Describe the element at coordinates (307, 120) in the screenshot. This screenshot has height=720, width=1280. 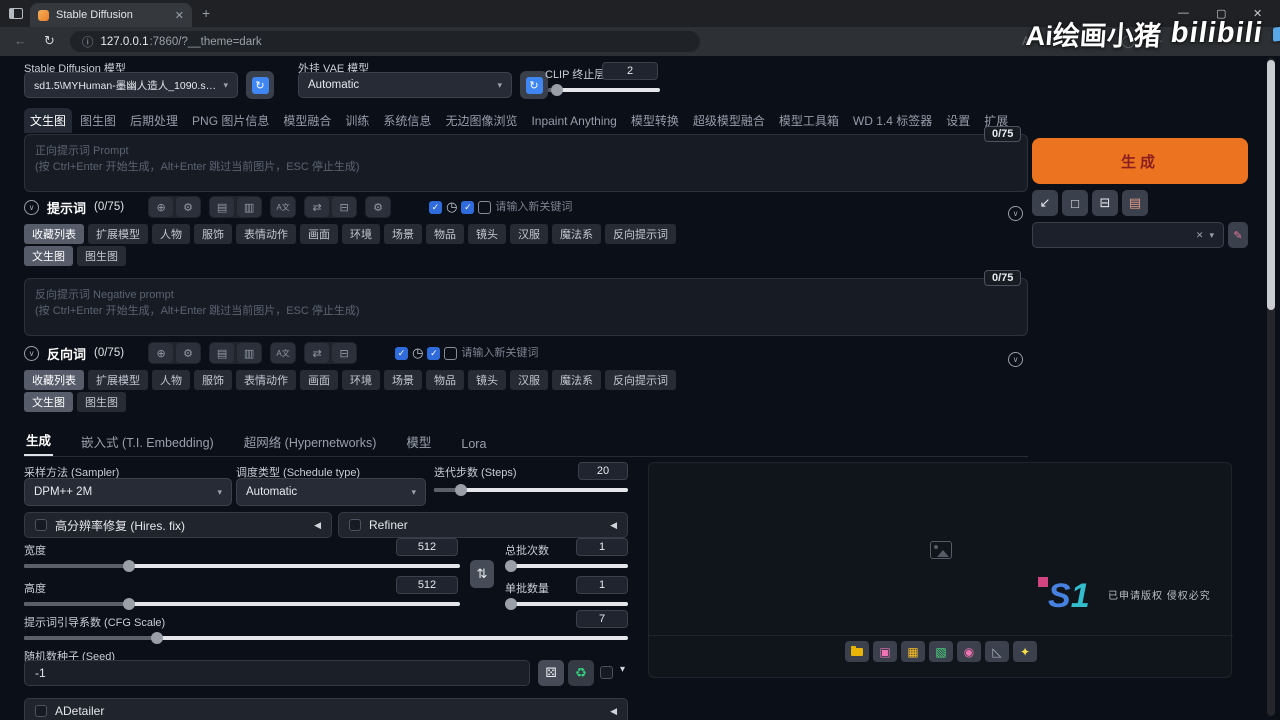
I see `tab-checkpoint-merger: 模型融合` at that location.